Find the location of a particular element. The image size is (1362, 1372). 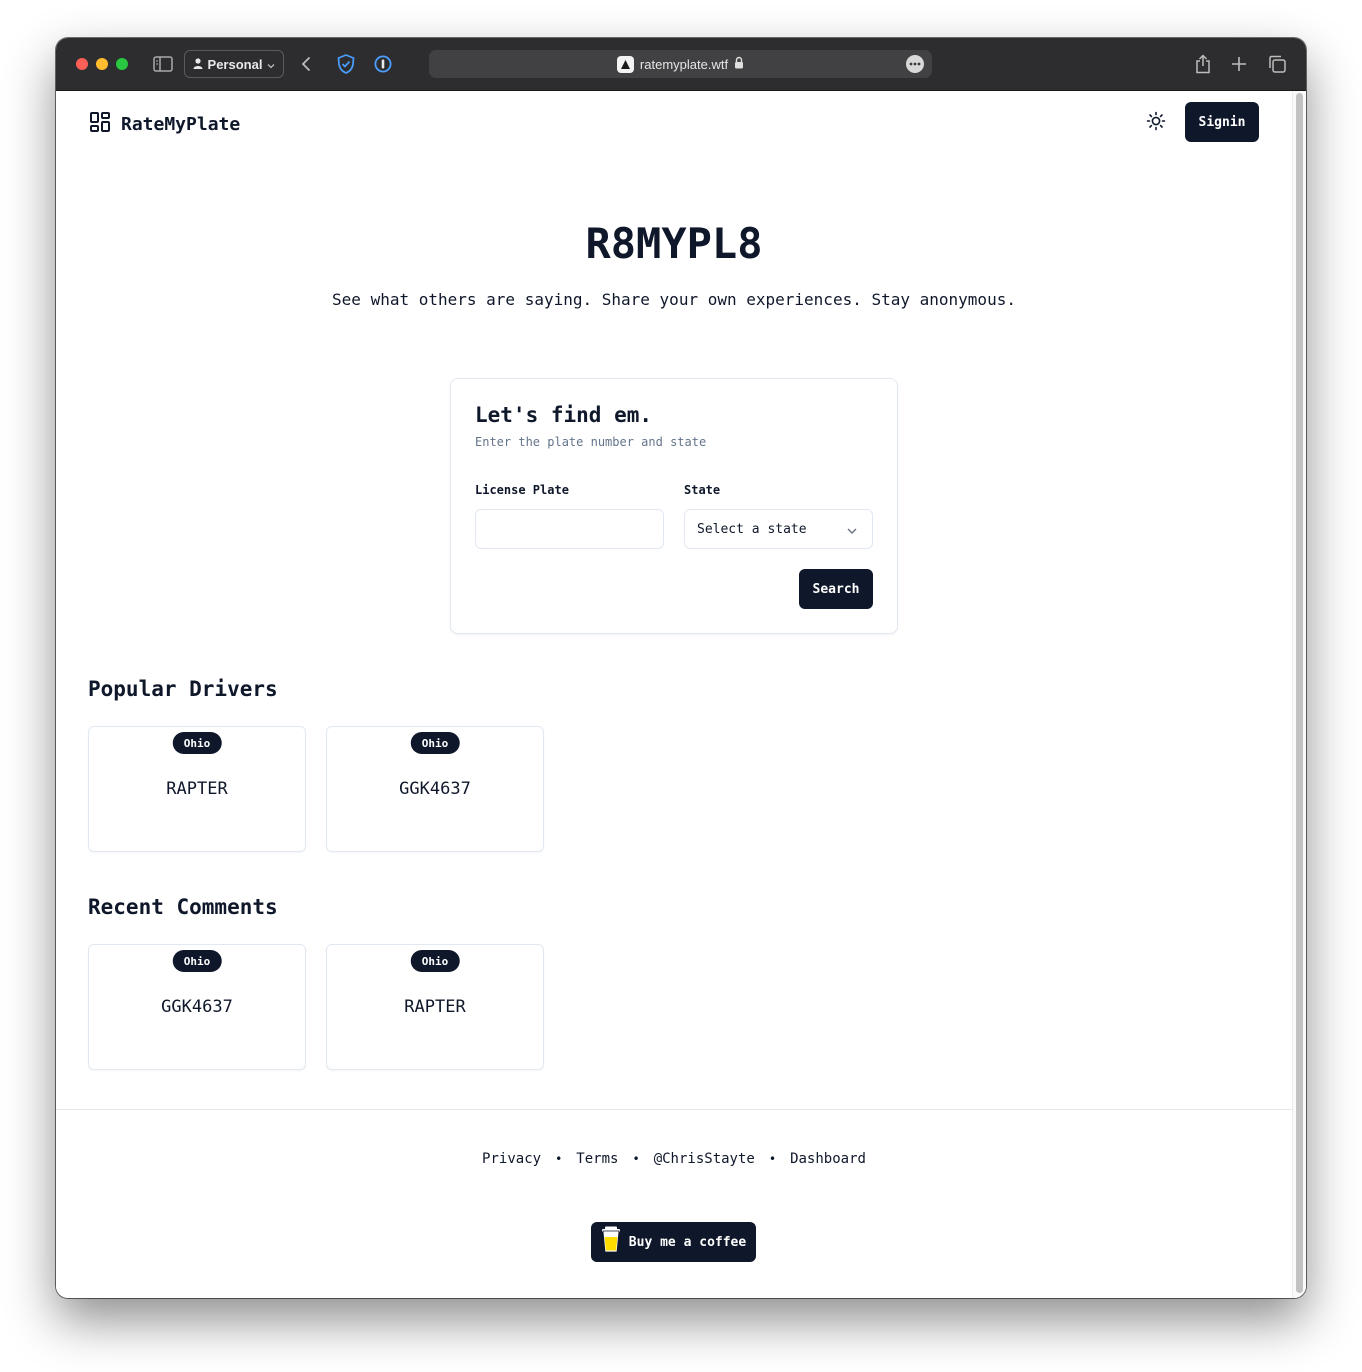

page-scrollbar is located at coordinates (1299, 694).